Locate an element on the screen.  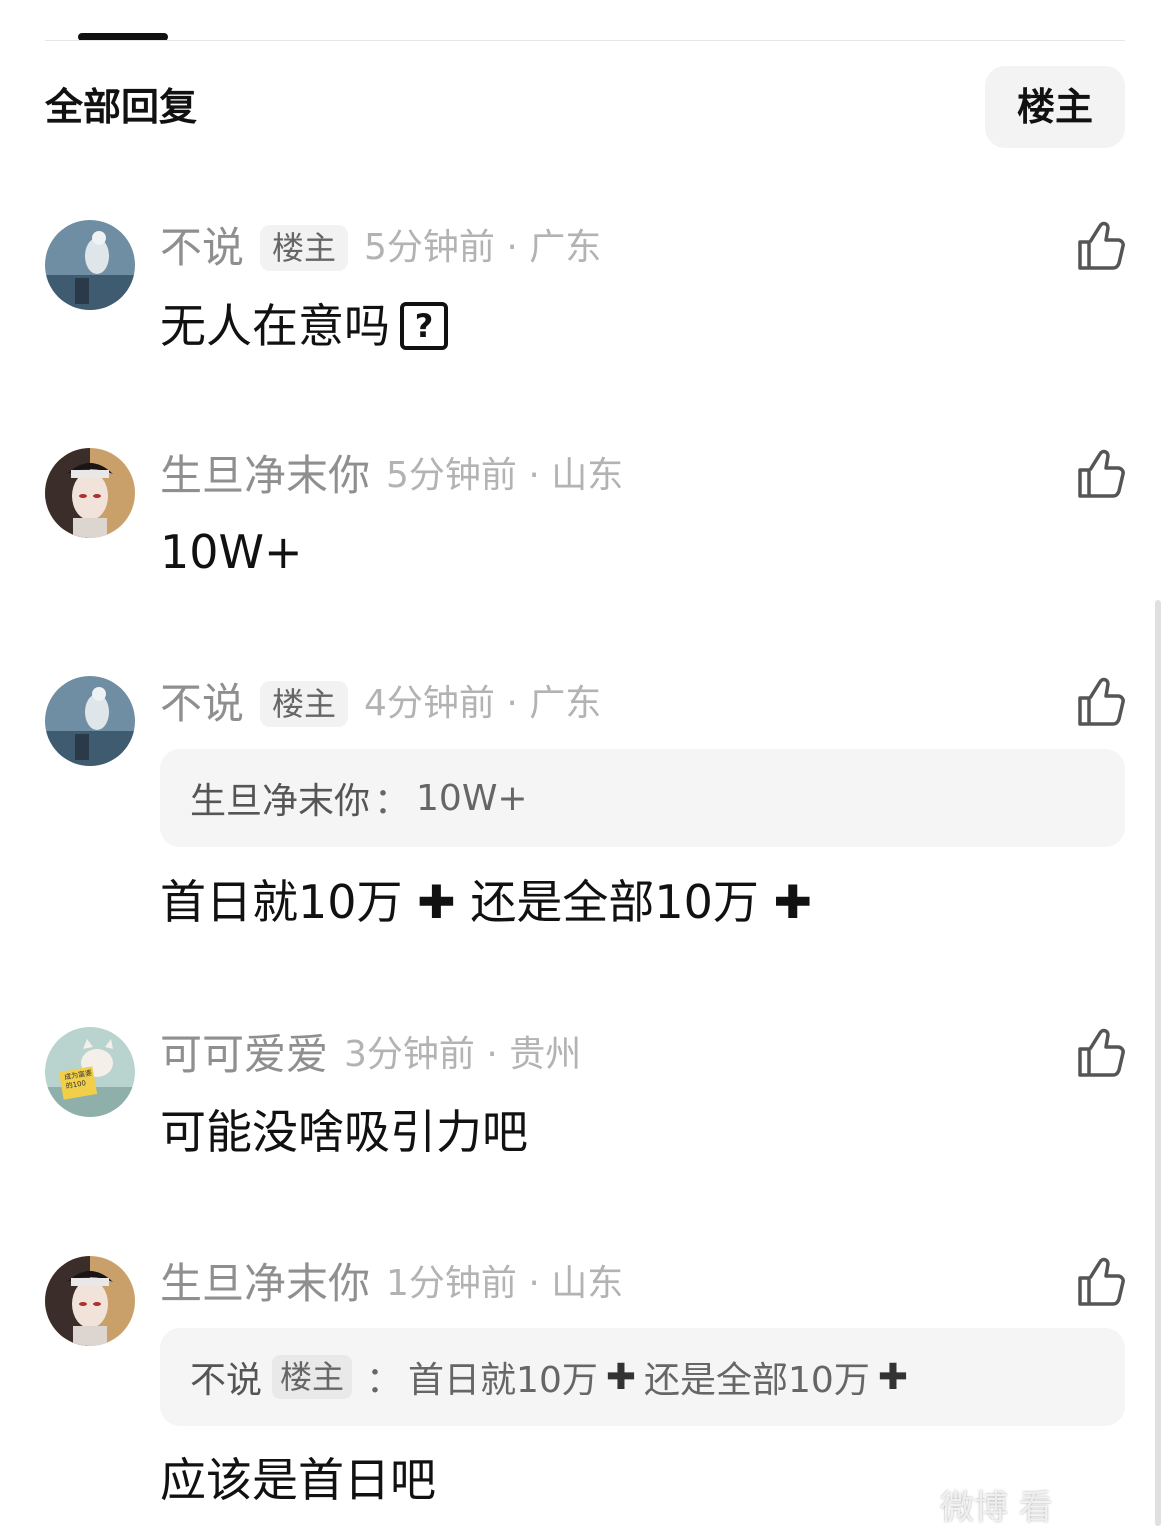
question-emoji-icon: ? is located at coordinates (424, 325).